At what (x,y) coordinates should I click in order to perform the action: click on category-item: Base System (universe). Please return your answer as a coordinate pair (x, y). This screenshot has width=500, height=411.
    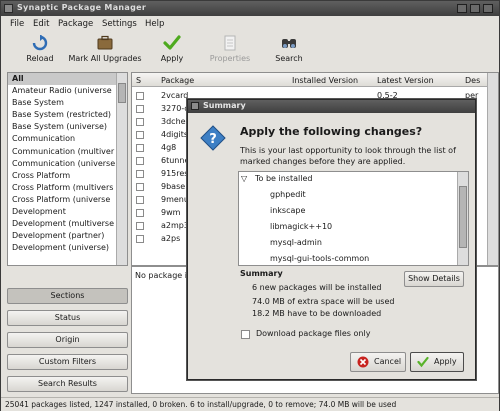
    Looking at the image, I should click on (67, 127).